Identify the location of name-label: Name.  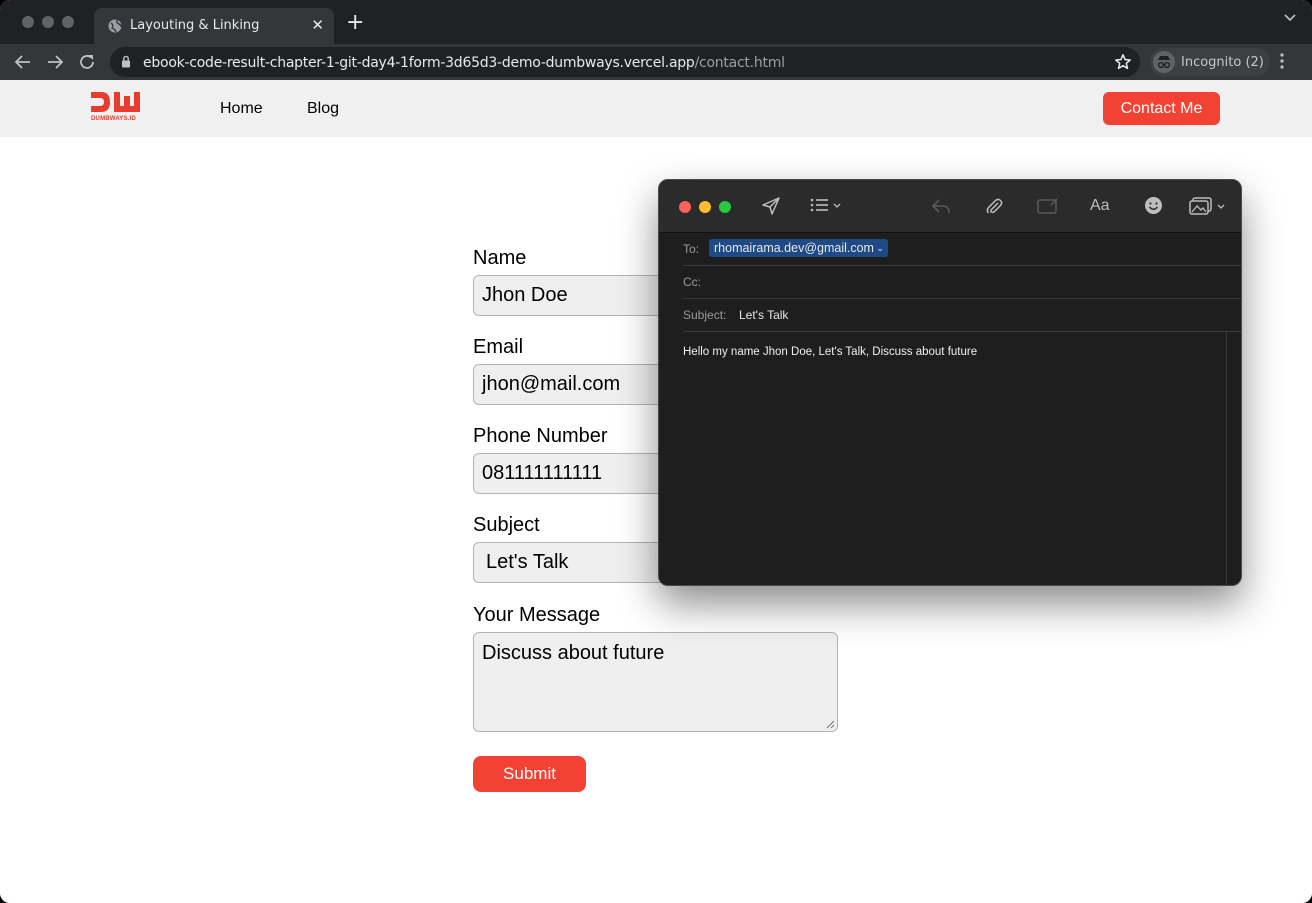
(500, 258).